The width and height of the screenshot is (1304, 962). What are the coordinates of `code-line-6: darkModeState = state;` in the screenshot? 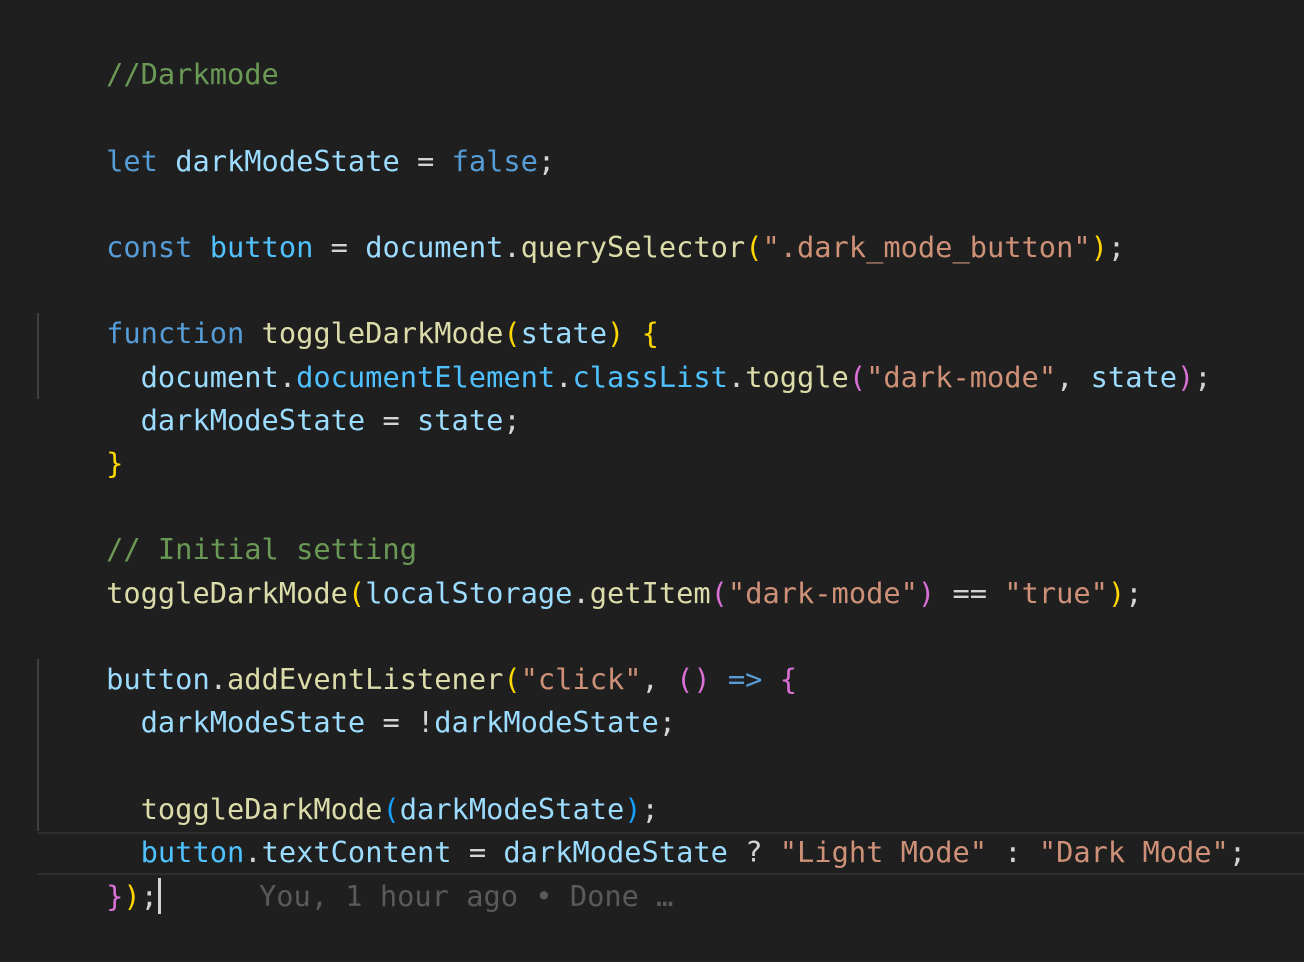 It's located at (279, 396).